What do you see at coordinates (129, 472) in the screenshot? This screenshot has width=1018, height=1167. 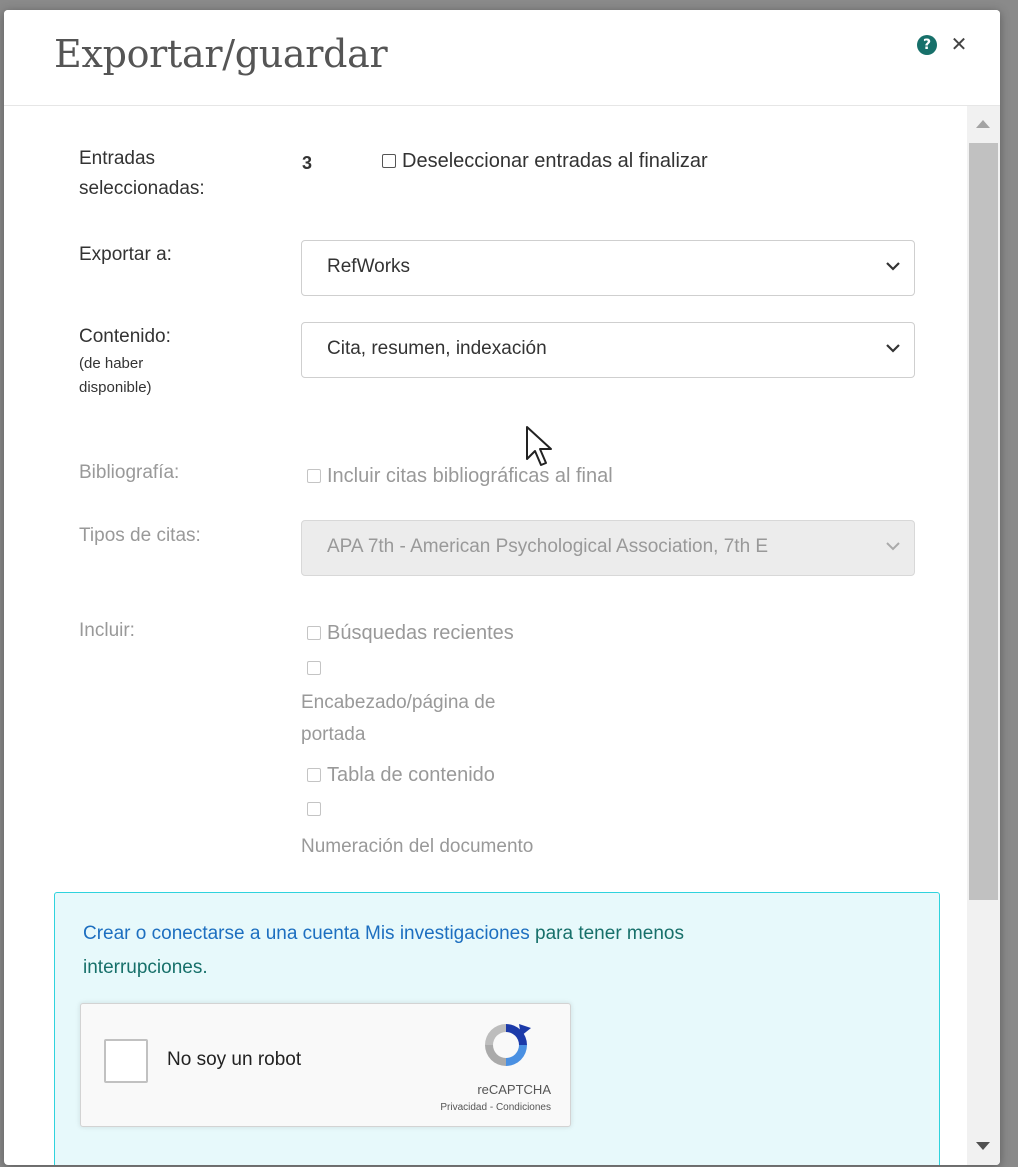 I see `bibliography-label: Bibliografía:` at bounding box center [129, 472].